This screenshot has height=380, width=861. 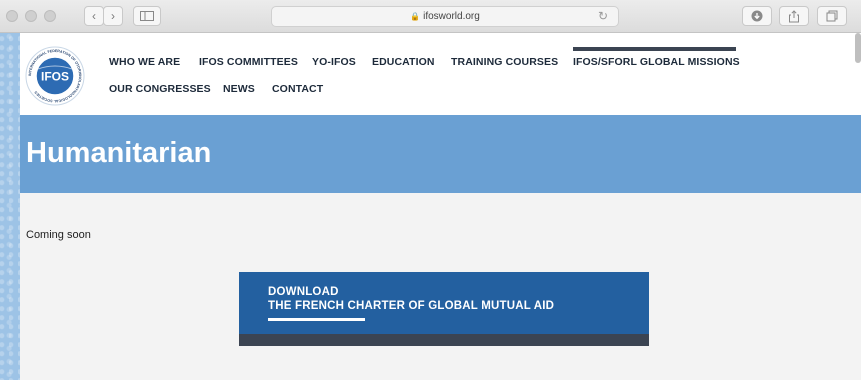 I want to click on chevron-right-icon: ›, so click(x=113, y=16).